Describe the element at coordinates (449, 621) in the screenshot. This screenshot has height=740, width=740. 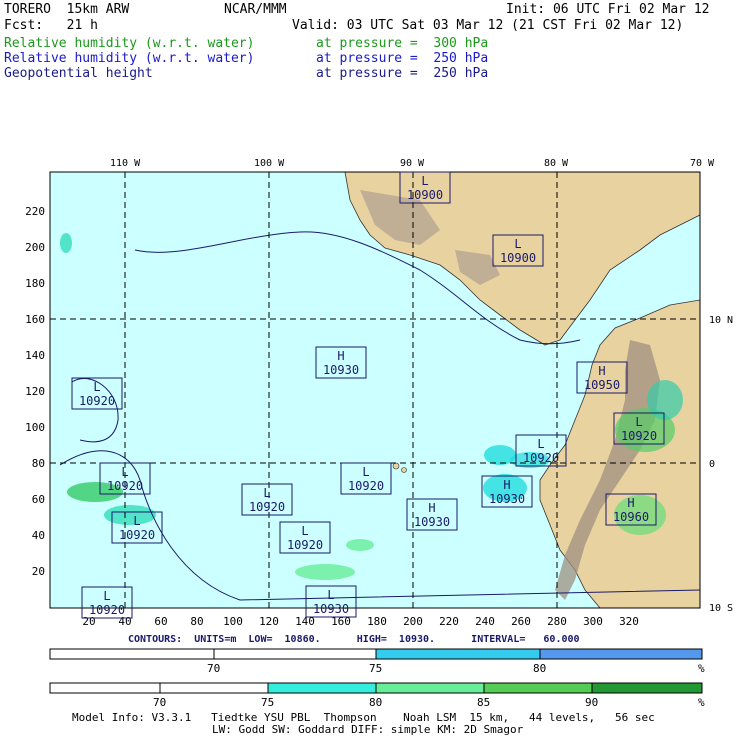
I see `x-tick-label: 220` at that location.